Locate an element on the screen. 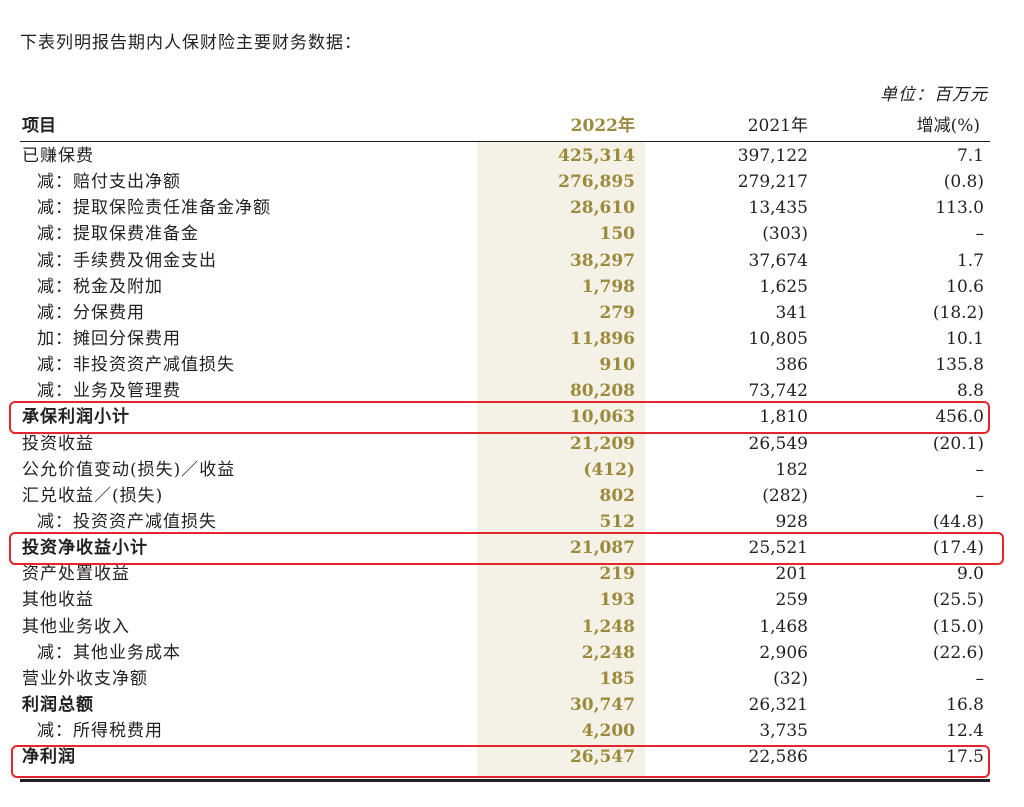  table-row: 减：非投资资产减值损失 910 386 135.8 is located at coordinates (512, 365).